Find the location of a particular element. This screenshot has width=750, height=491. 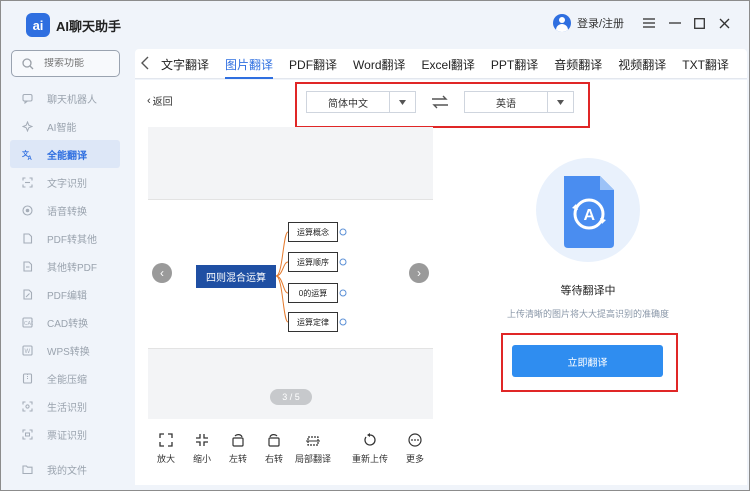

folder-icon is located at coordinates (27, 469).